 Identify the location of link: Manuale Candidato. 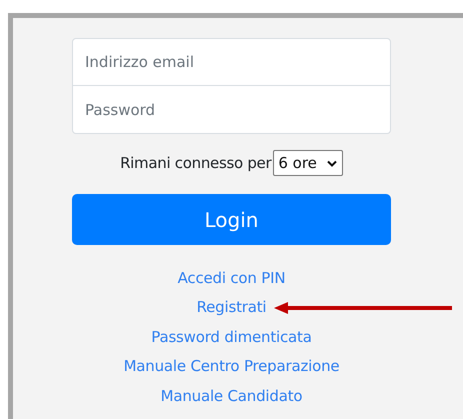
(231, 396).